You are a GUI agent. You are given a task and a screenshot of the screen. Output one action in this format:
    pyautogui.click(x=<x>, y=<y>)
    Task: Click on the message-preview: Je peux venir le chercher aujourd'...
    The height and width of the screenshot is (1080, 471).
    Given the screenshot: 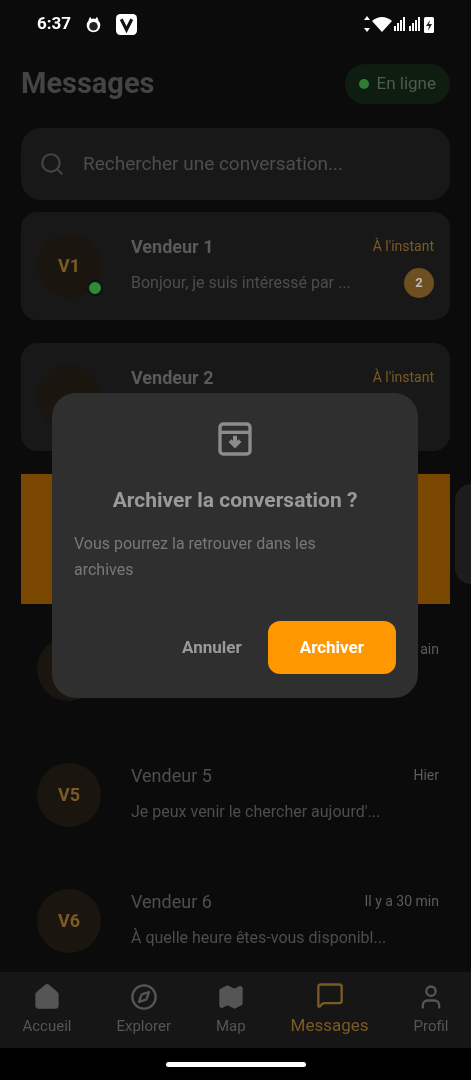 What is the action you would take?
    pyautogui.click(x=256, y=812)
    